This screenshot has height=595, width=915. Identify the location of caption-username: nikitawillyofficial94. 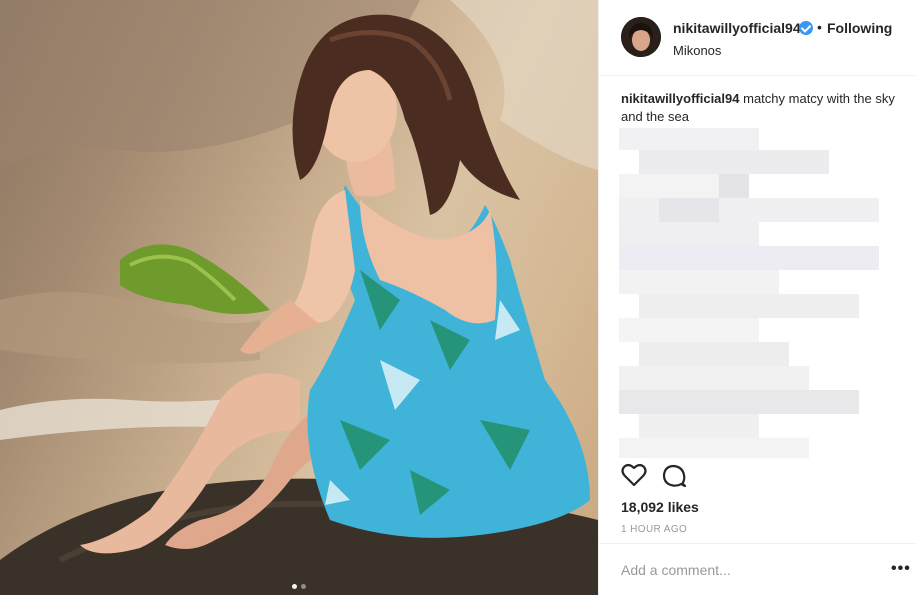
(680, 98).